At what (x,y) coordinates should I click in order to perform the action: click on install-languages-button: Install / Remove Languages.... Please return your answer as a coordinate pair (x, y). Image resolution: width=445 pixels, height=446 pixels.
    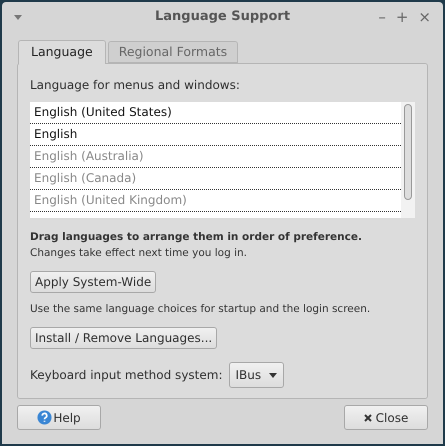
    Looking at the image, I should click on (124, 338).